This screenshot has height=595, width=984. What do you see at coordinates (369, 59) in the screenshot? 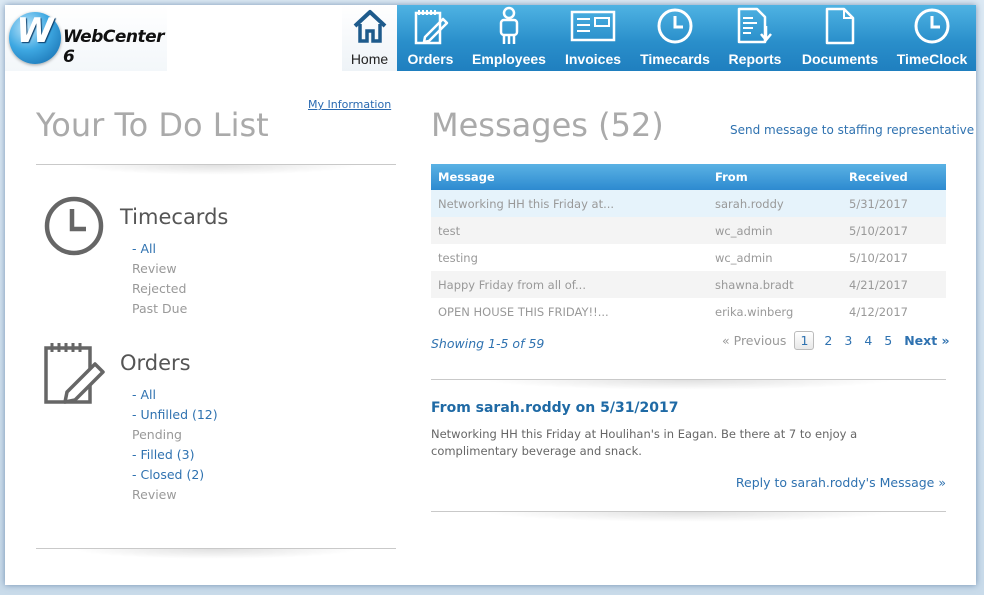
I see `nav-label: Home` at bounding box center [369, 59].